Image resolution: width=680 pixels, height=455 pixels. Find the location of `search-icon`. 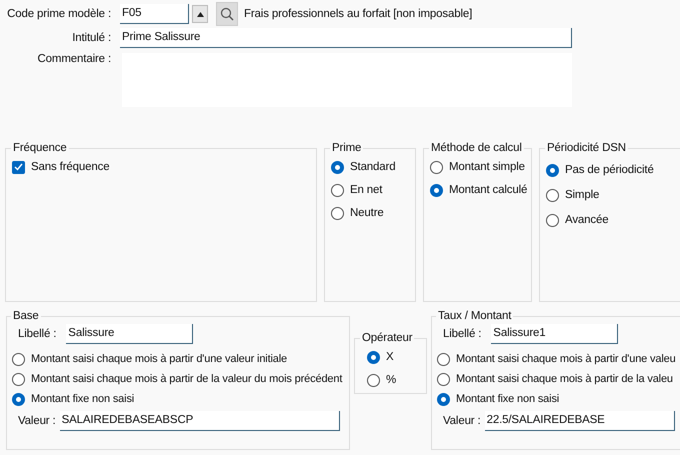

search-icon is located at coordinates (227, 14).